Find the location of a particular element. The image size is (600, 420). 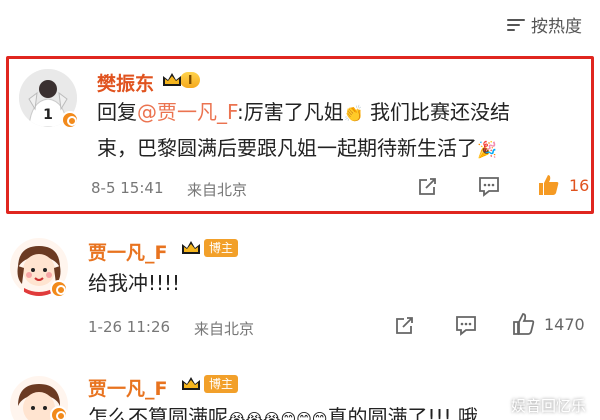

vip-level-badge: I is located at coordinates (181, 80).